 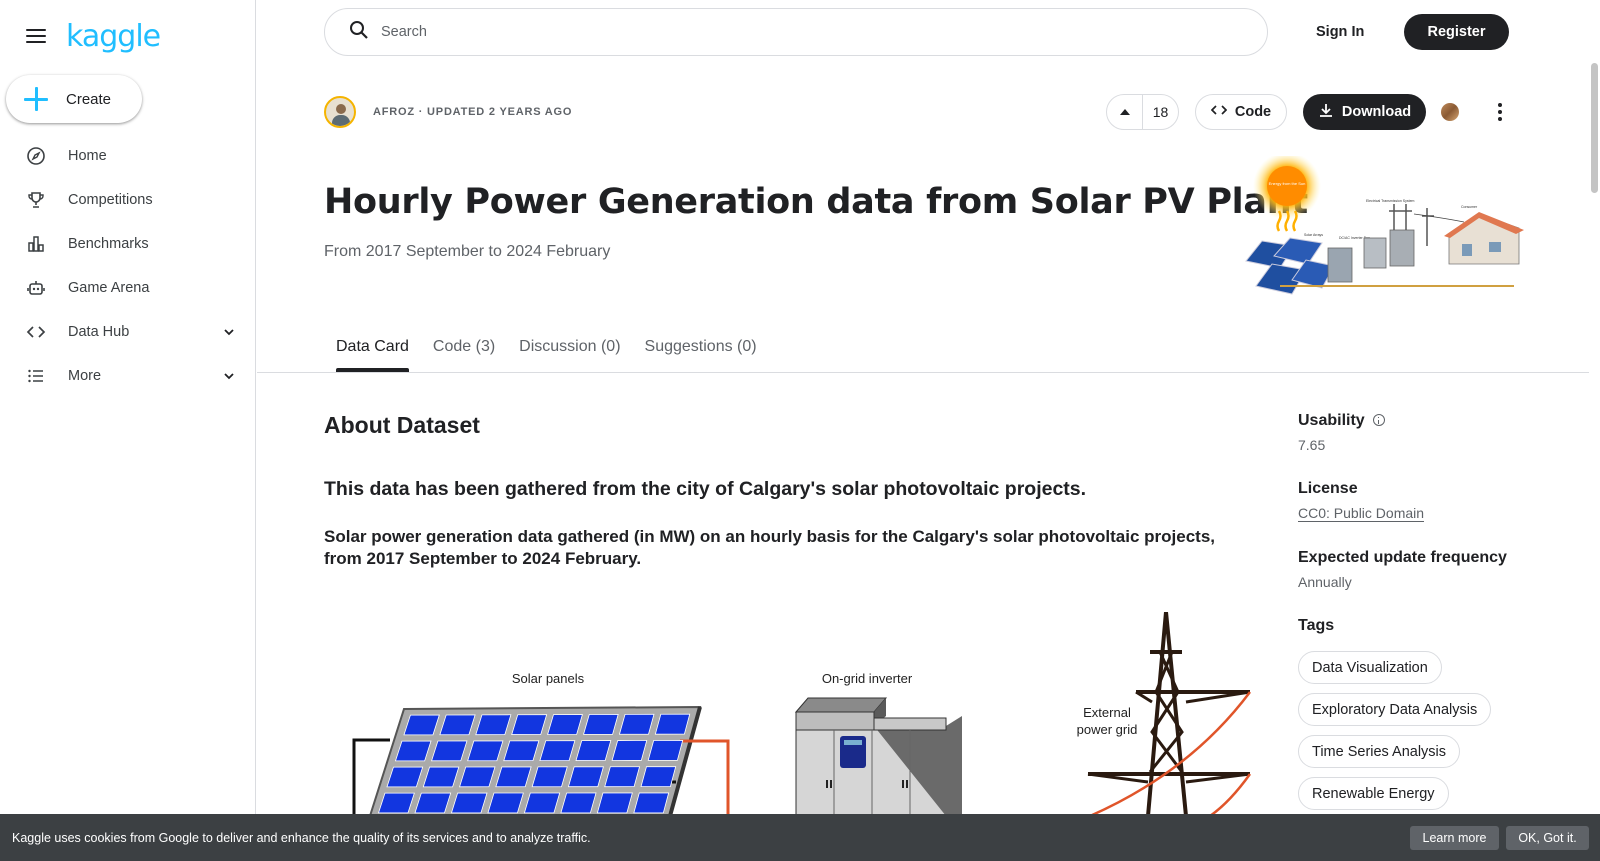 I want to click on license-section: License CC0: Public Domain, so click(x=1361, y=501).